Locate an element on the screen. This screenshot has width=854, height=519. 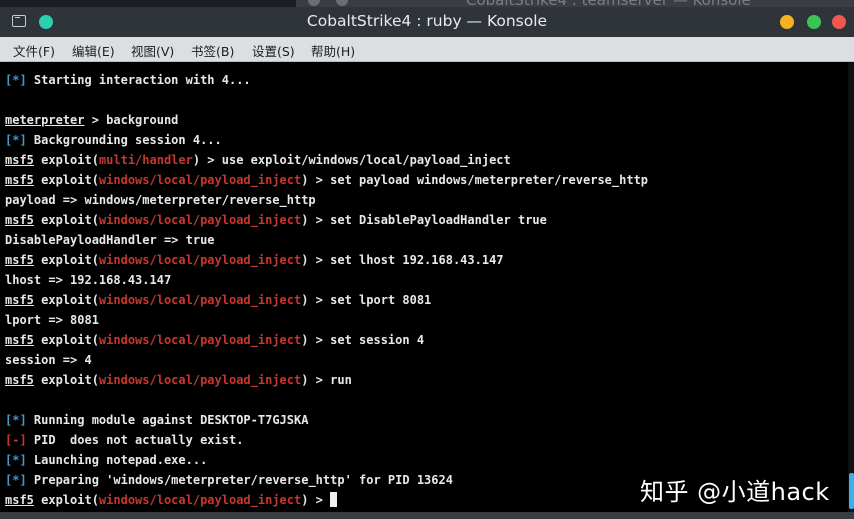
terminal-text: ) > set session 4 is located at coordinates (363, 340).